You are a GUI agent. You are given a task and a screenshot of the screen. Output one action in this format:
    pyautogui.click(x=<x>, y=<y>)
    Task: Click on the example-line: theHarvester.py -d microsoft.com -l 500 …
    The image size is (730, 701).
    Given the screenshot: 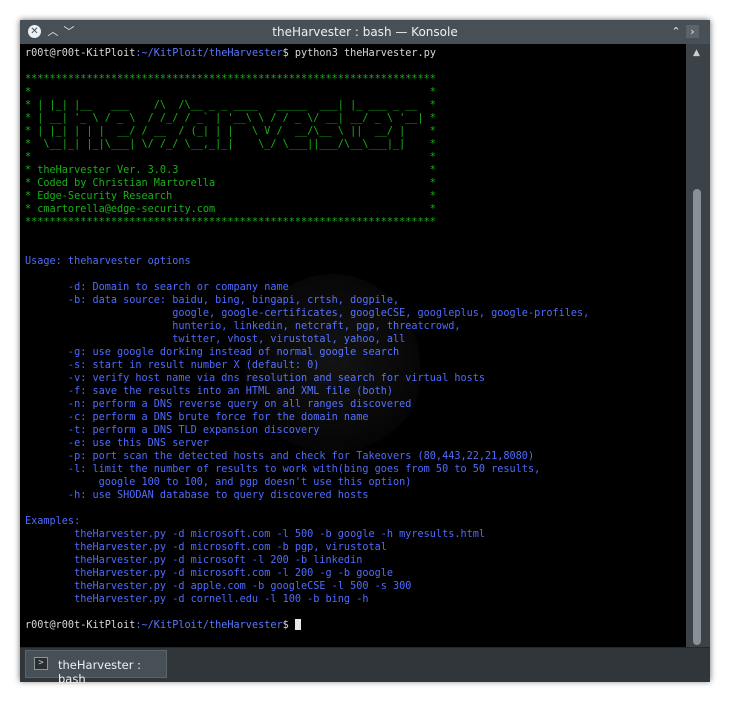 What is the action you would take?
    pyautogui.click(x=280, y=534)
    